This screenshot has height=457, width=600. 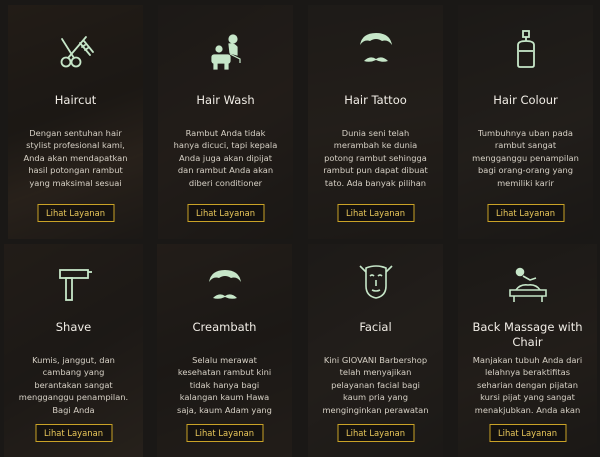 What do you see at coordinates (74, 282) in the screenshot?
I see `razor-icon` at bounding box center [74, 282].